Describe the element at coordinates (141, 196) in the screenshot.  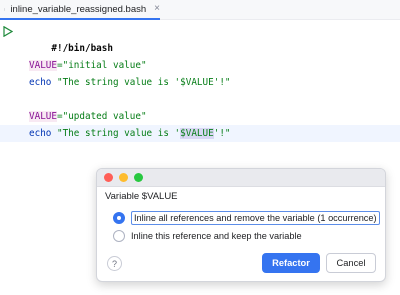
I see `dialog-title: Variable $VALUE` at that location.